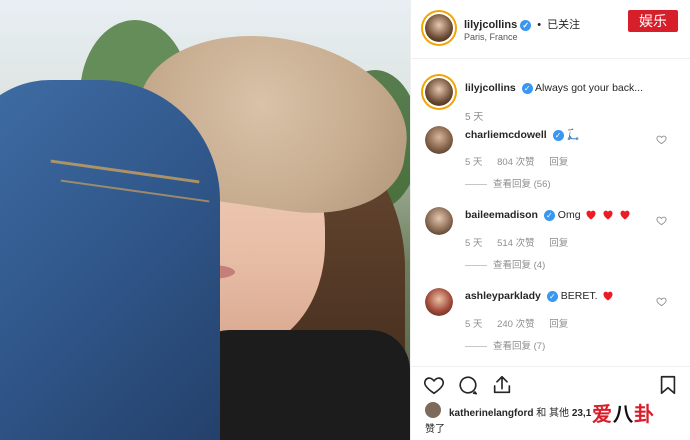 The height and width of the screenshot is (440, 690). I want to click on liker-avatar, so click(433, 410).